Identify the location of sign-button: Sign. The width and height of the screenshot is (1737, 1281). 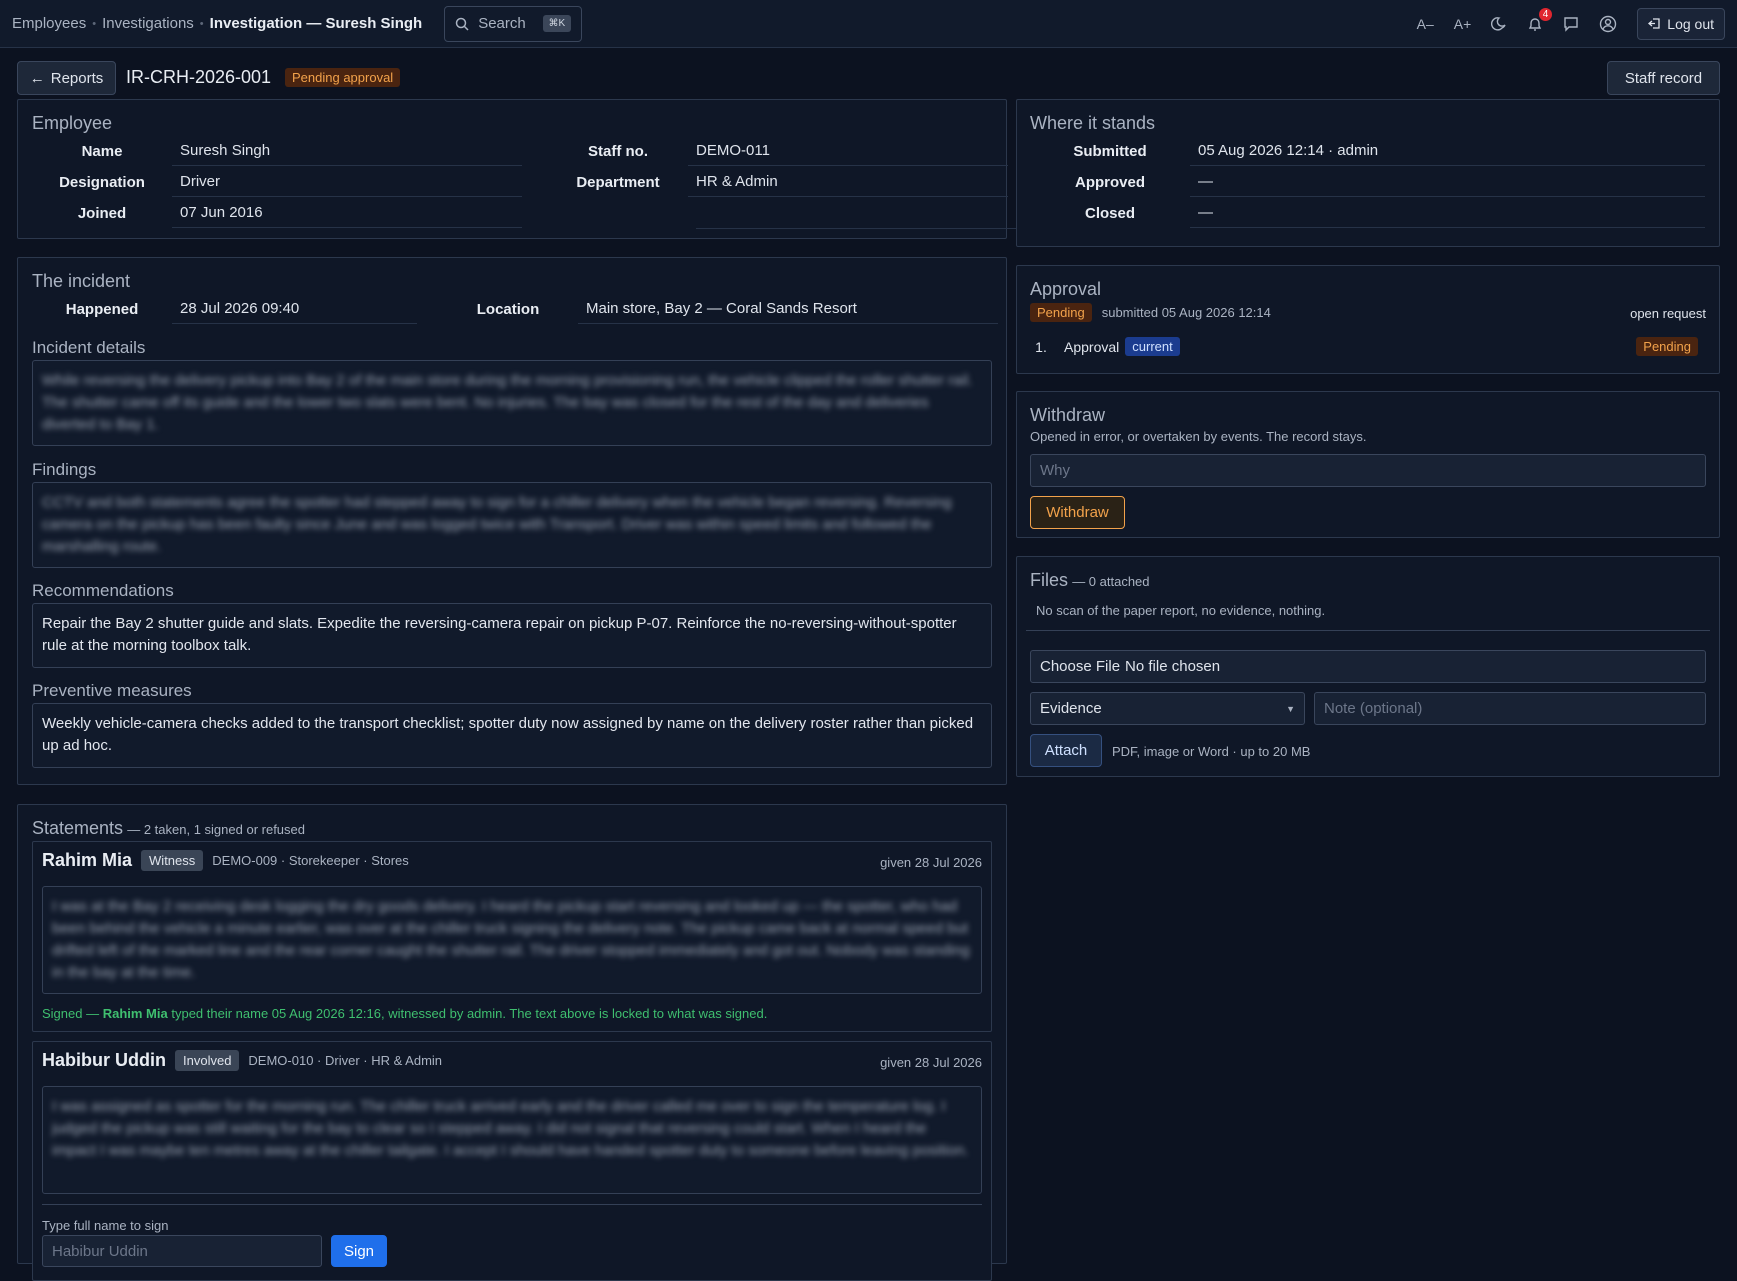
(359, 1251).